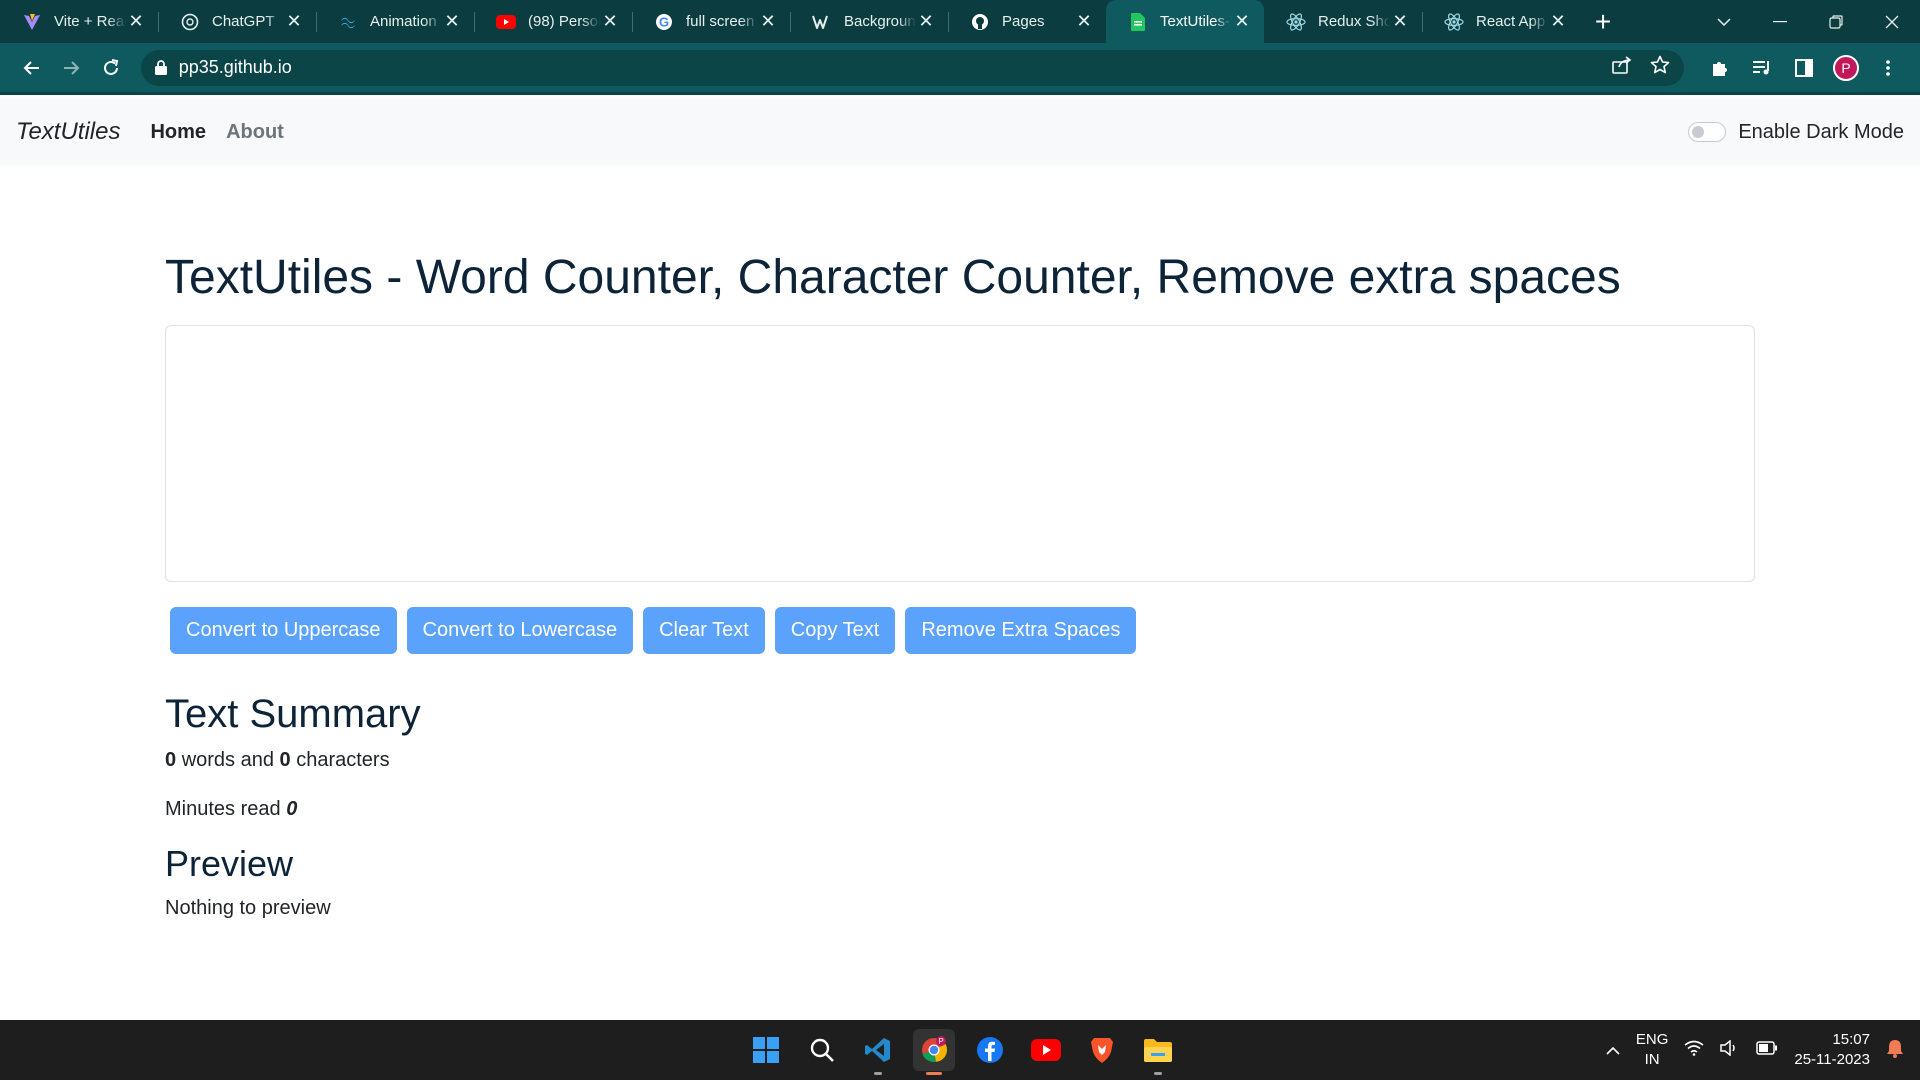  What do you see at coordinates (178, 132) in the screenshot?
I see `nav-link-home: Home` at bounding box center [178, 132].